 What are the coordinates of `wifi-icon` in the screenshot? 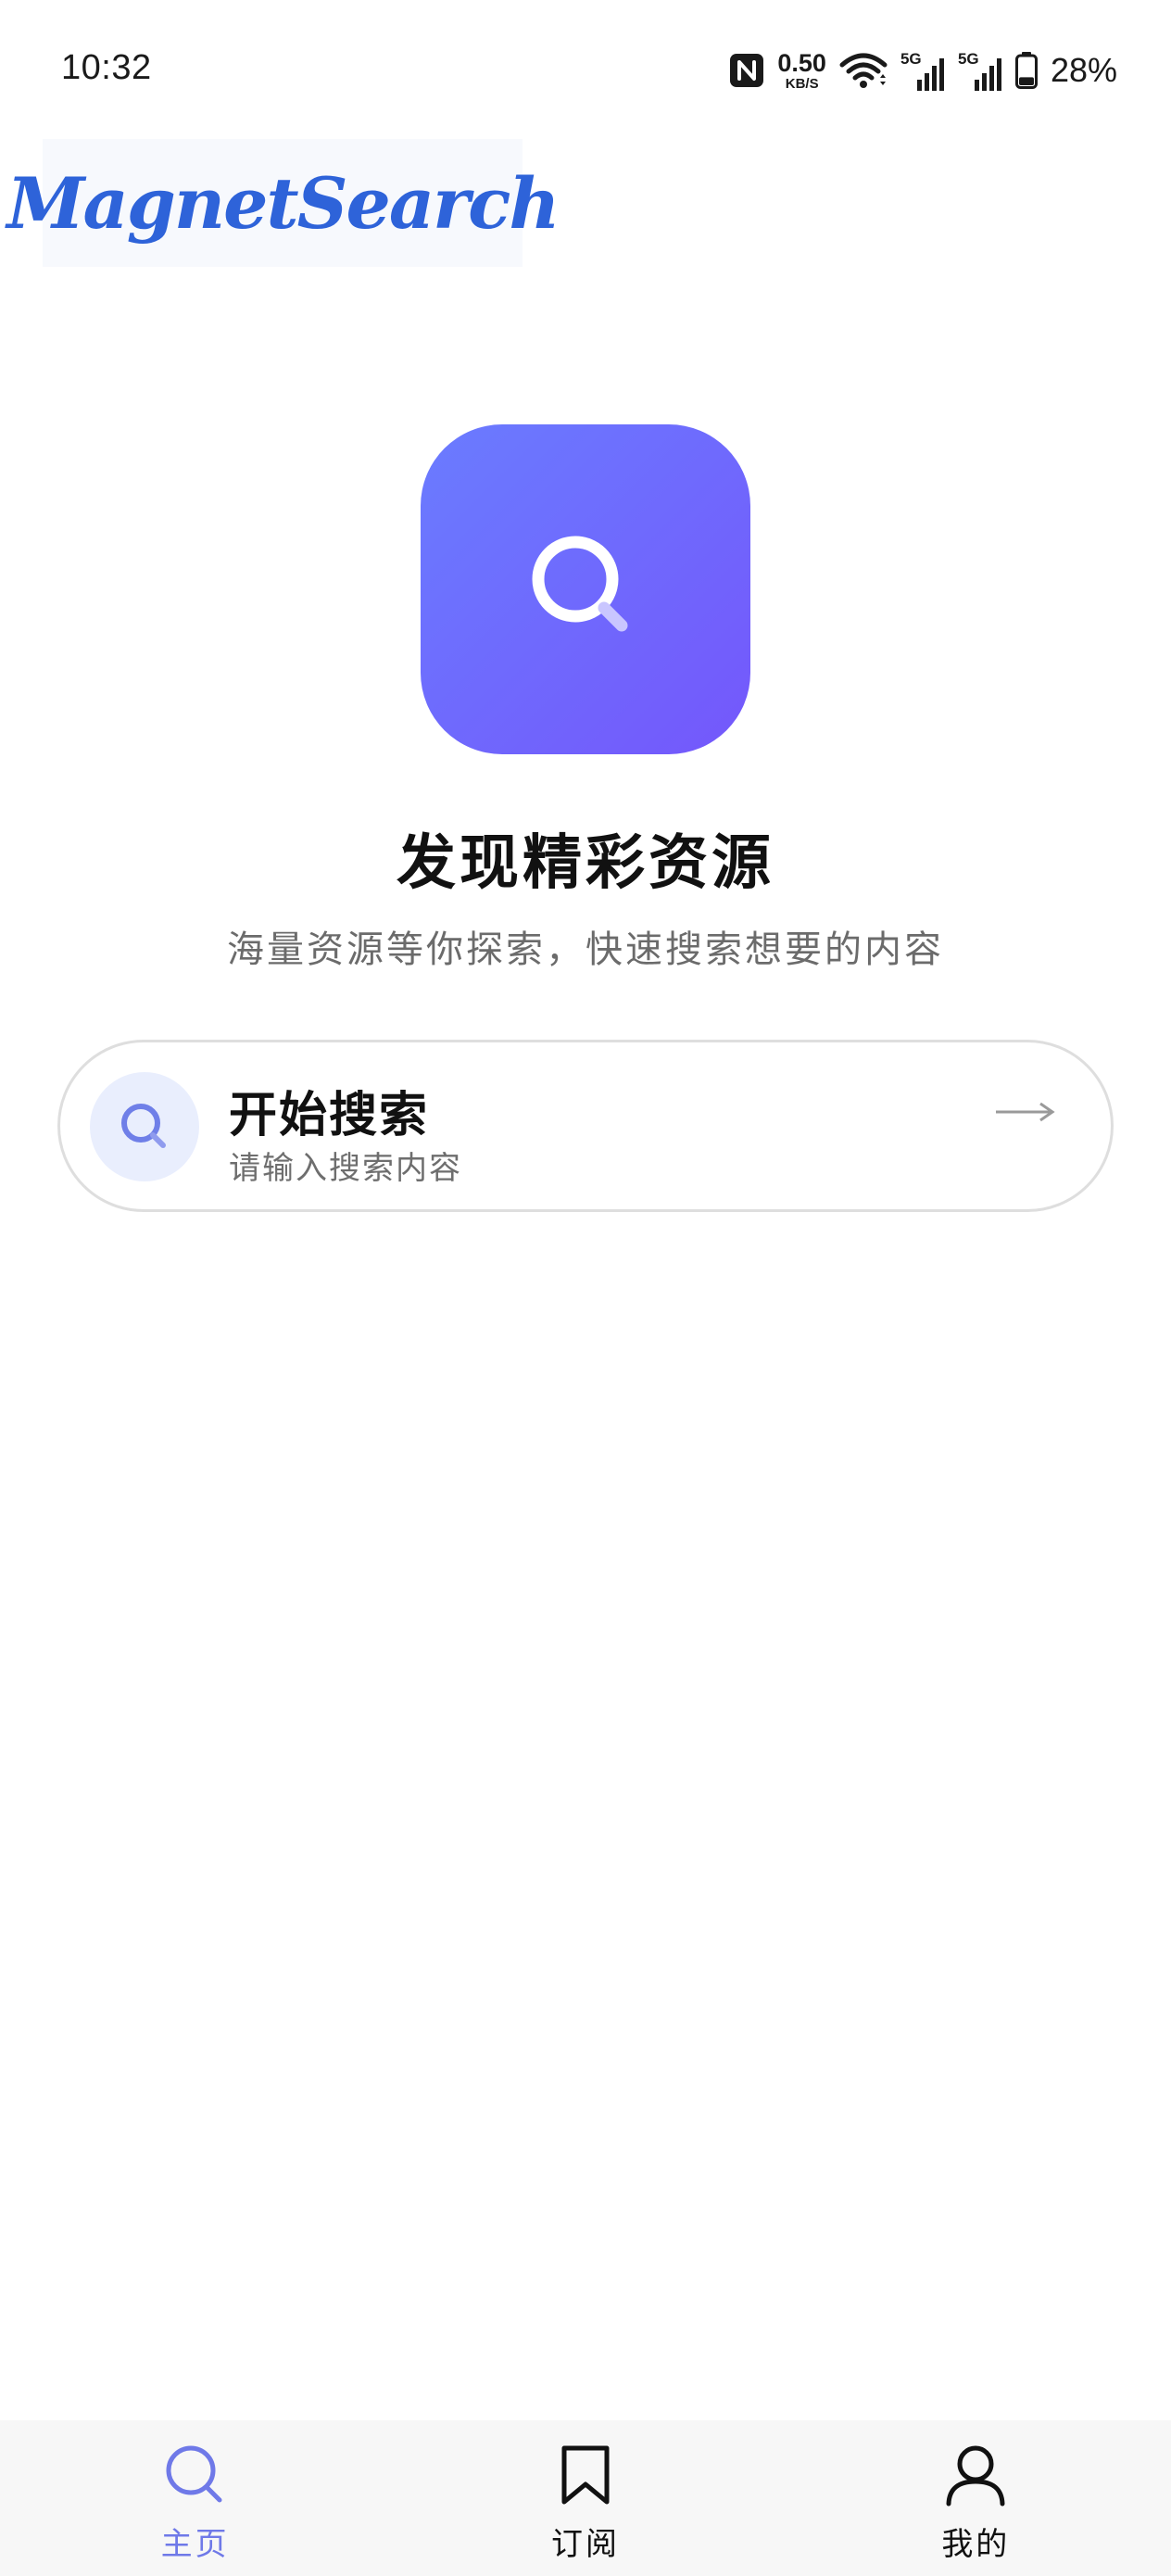 It's located at (864, 70).